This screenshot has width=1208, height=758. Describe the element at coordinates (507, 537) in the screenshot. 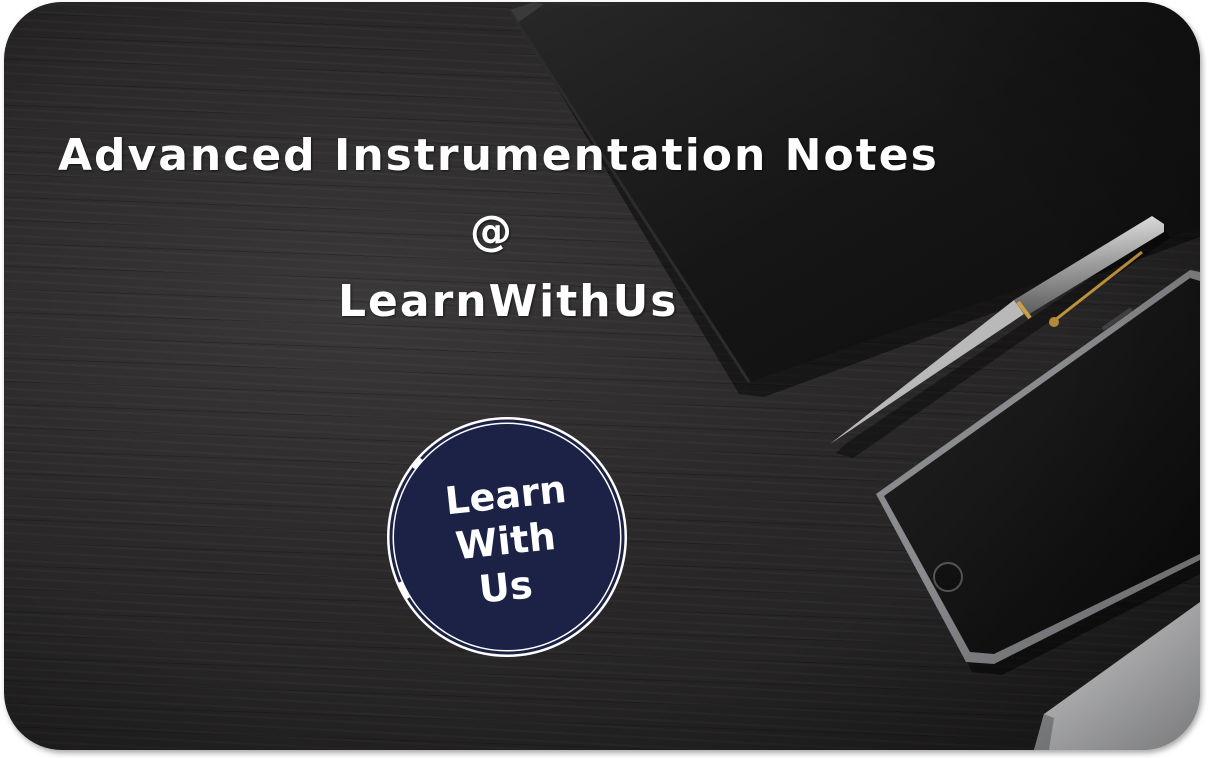

I see `learnwithus-logo: Learn With Us` at that location.